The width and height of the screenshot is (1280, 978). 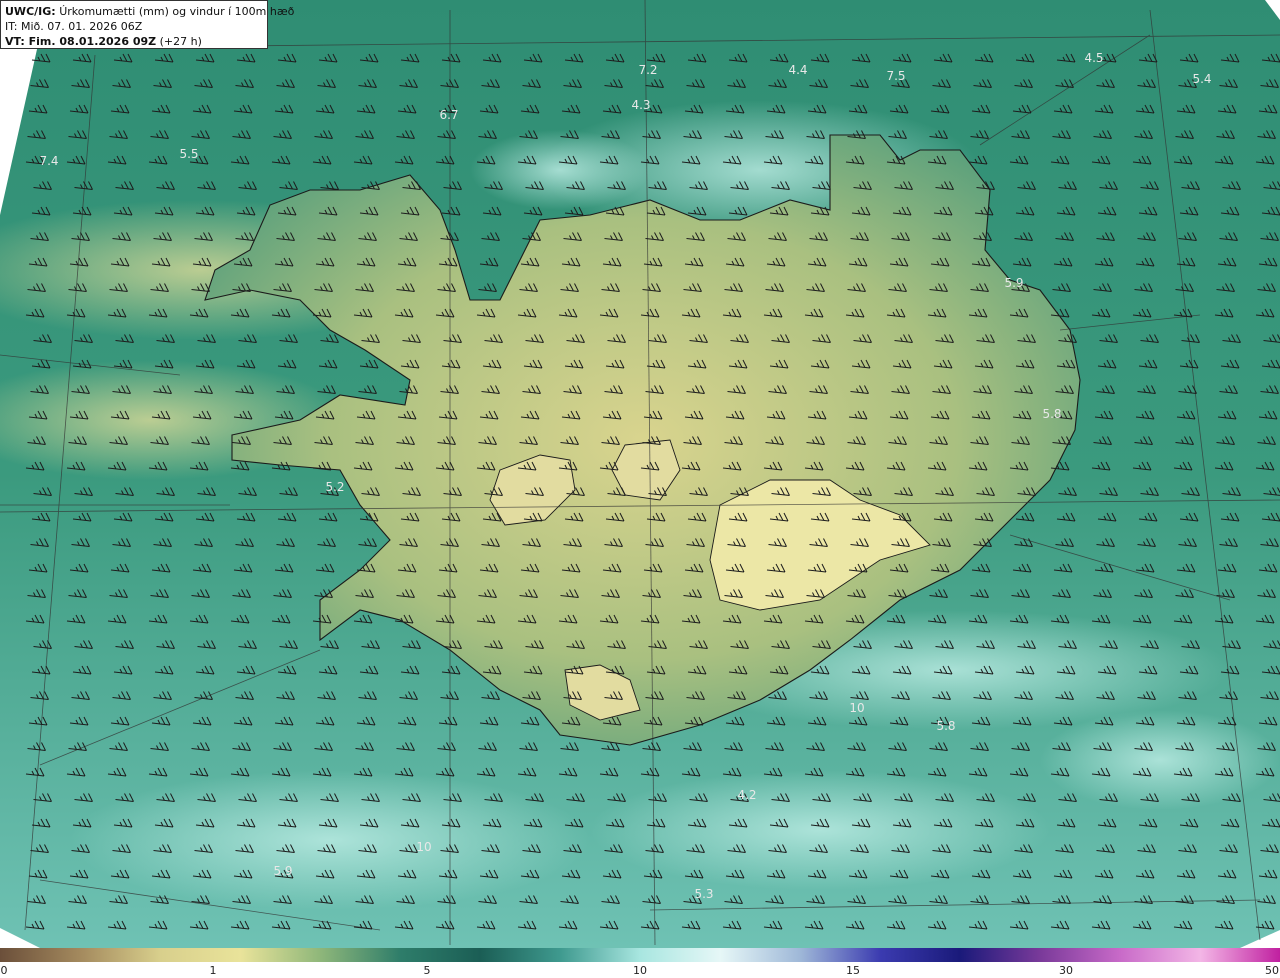 What do you see at coordinates (1201, 79) in the screenshot?
I see `map-label: 5.4` at bounding box center [1201, 79].